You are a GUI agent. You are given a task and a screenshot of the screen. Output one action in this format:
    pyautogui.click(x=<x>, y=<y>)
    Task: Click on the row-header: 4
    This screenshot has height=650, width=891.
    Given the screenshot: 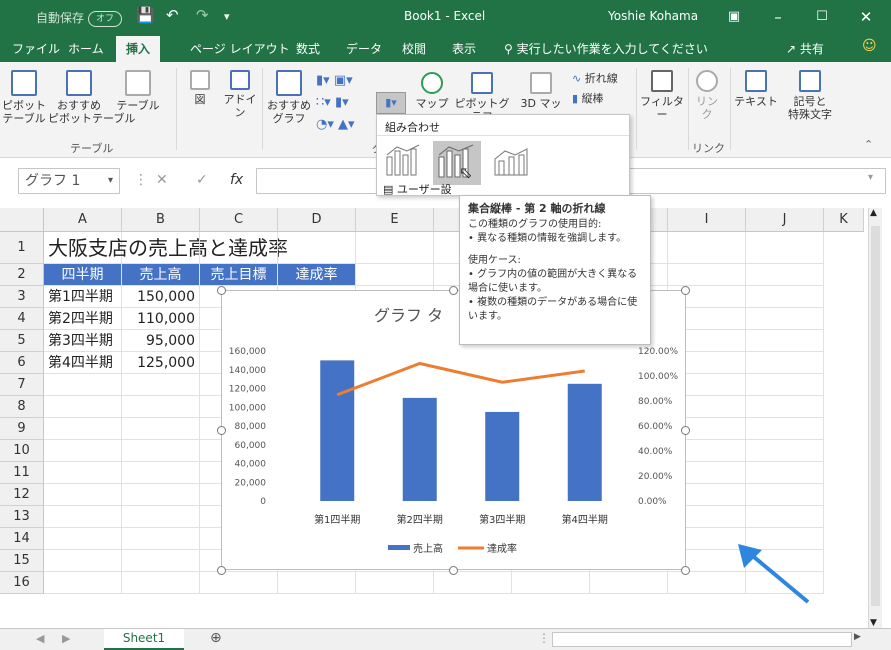 What is the action you would take?
    pyautogui.click(x=22, y=319)
    